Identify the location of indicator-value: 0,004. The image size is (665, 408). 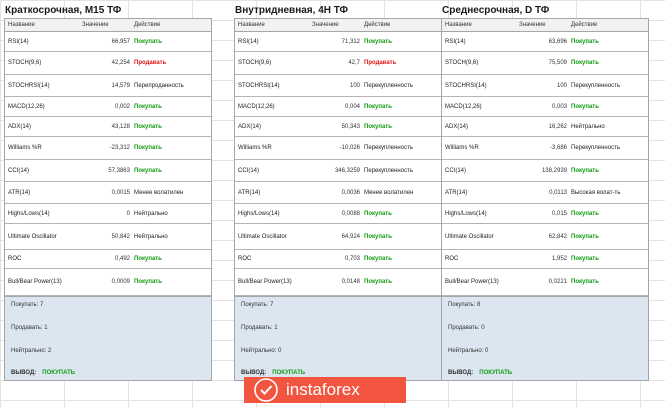
(352, 106).